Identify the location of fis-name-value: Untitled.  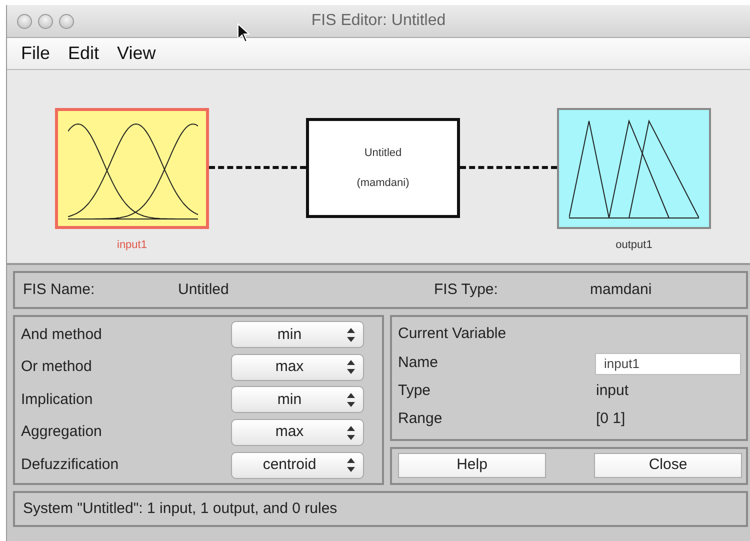
(204, 290).